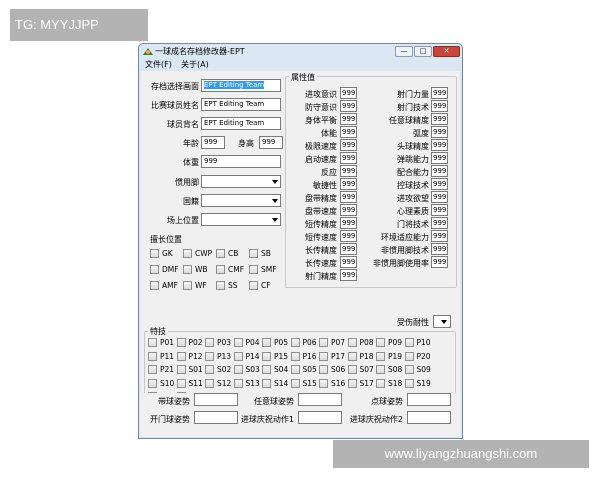  Describe the element at coordinates (232, 286) in the screenshot. I see `position-checkbox: SS` at that location.